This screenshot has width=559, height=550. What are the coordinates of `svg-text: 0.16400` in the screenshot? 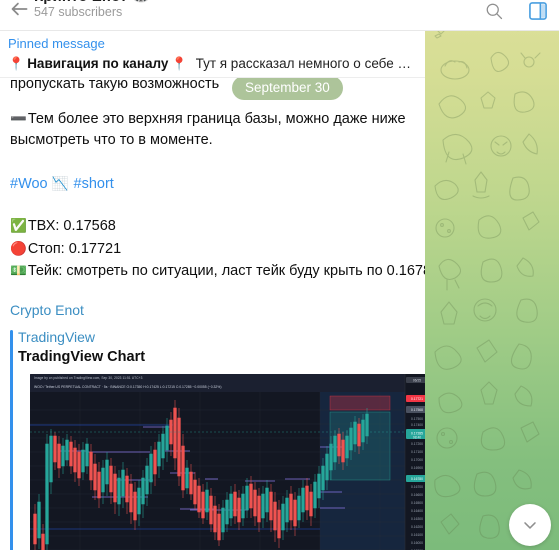 It's located at (417, 511).